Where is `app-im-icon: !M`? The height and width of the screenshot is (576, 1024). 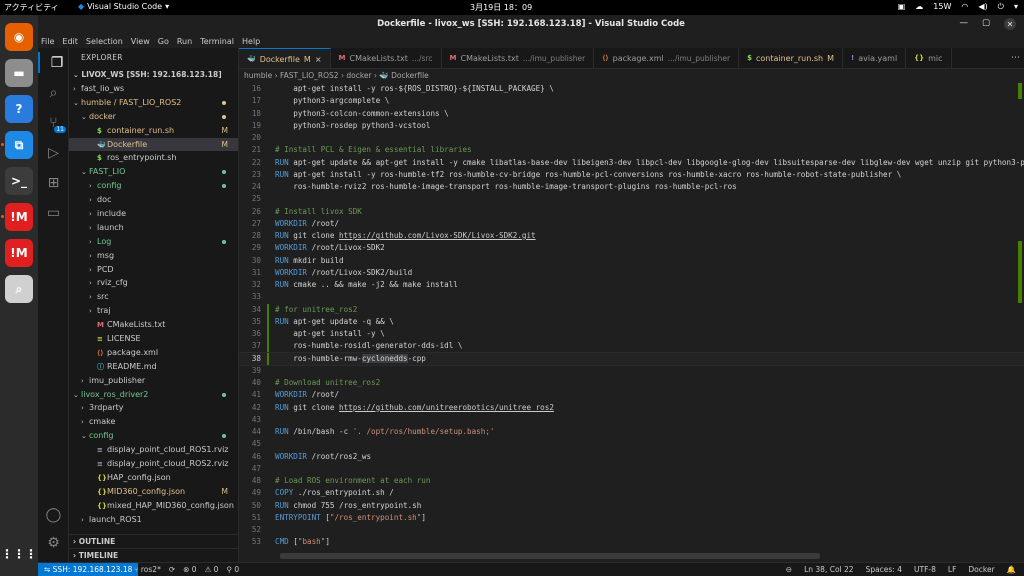 app-im-icon: !M is located at coordinates (19, 217).